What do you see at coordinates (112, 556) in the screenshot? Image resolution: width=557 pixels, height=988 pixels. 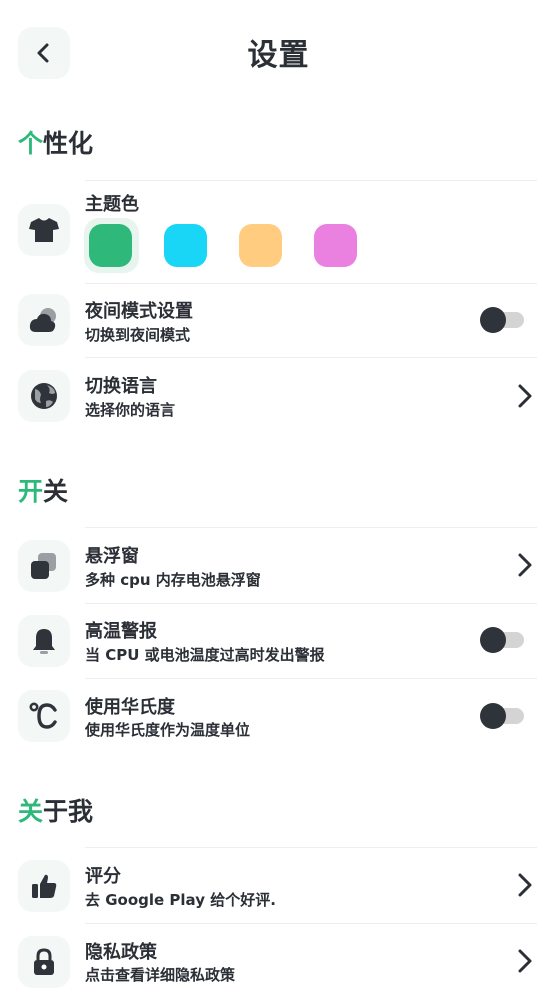 I see `floating-title: 悬浮窗` at bounding box center [112, 556].